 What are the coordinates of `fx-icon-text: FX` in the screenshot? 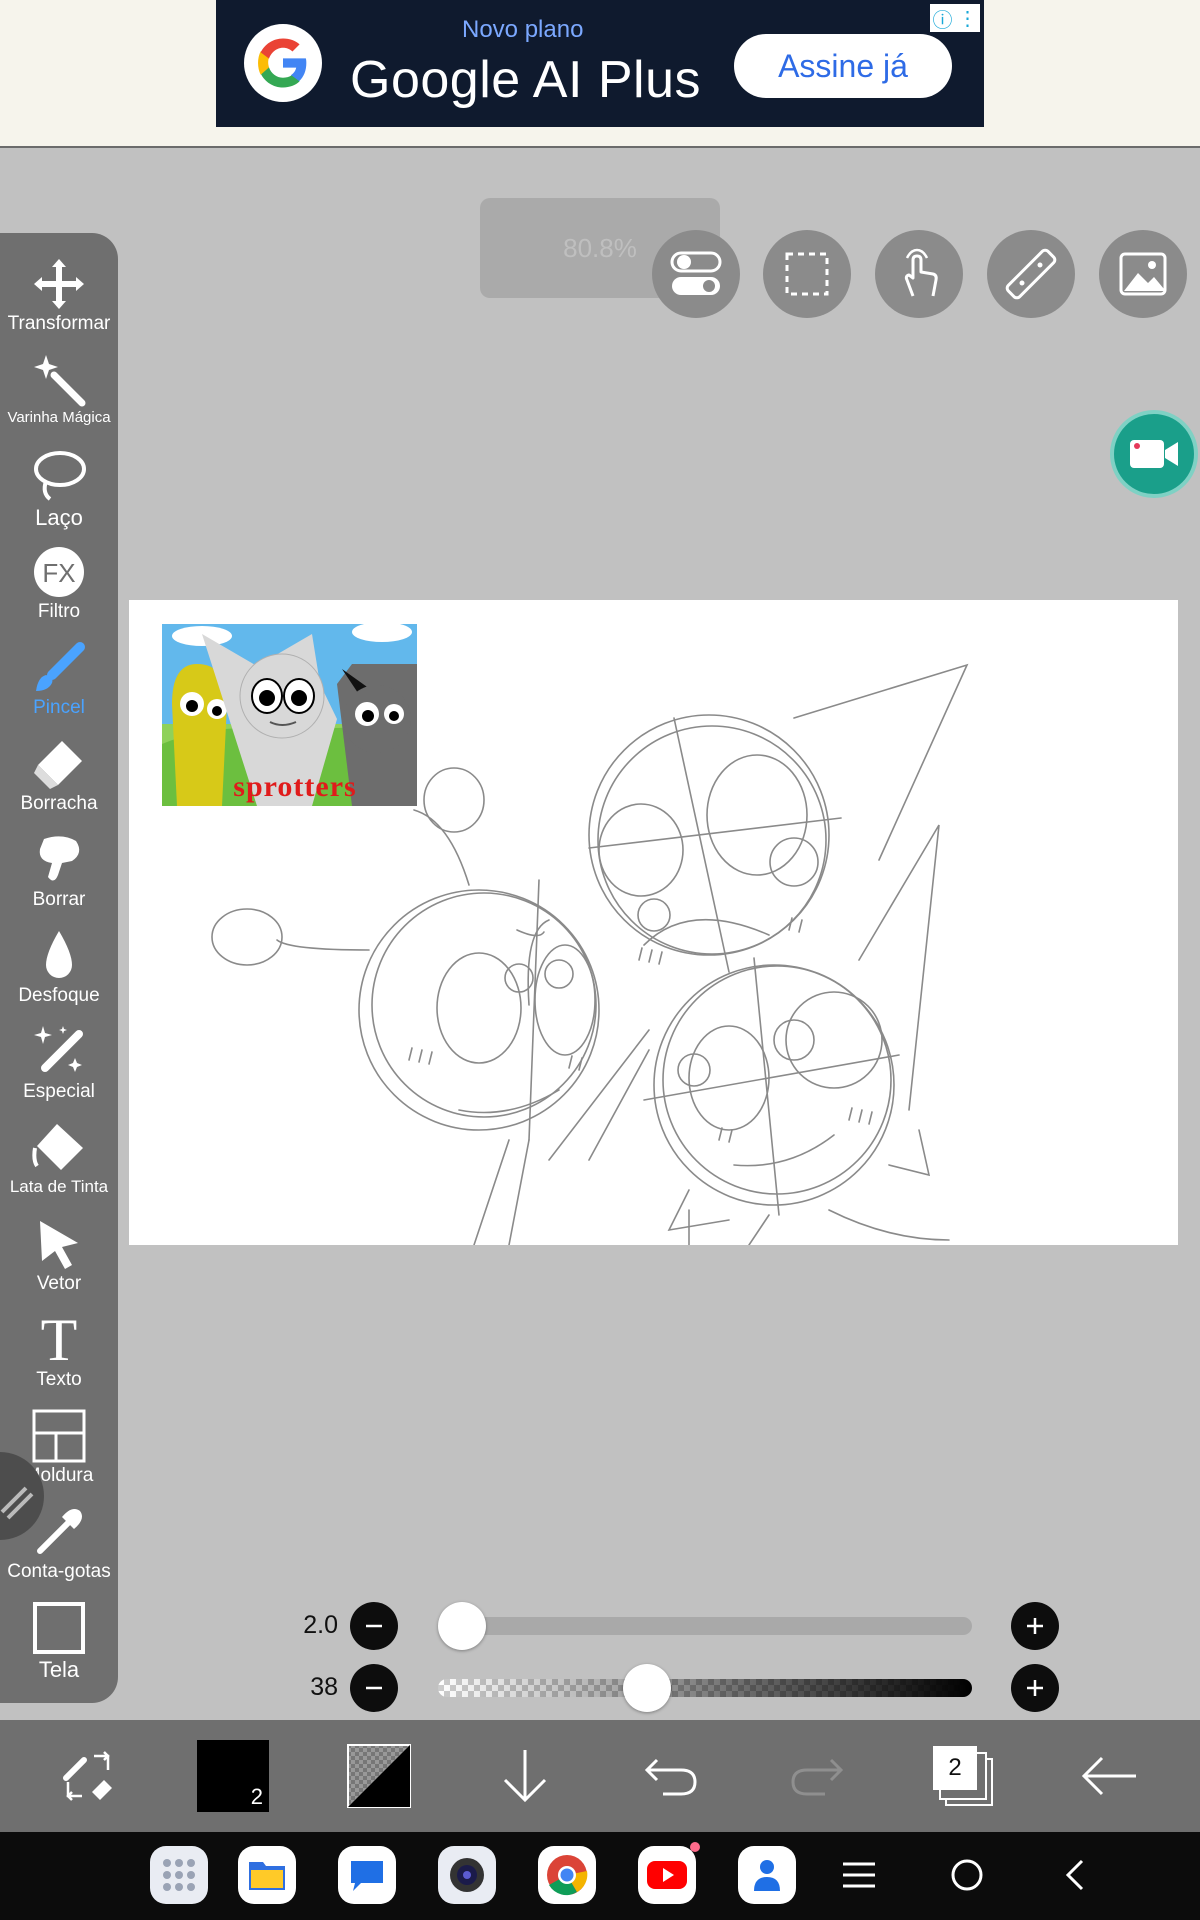 It's located at (58, 573).